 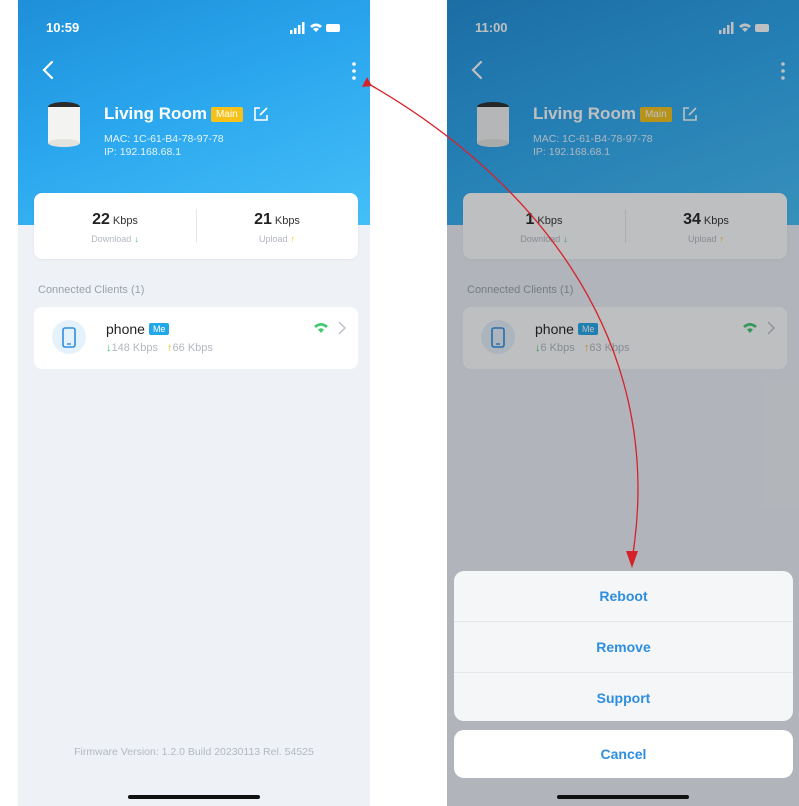 What do you see at coordinates (354, 71) in the screenshot?
I see `more-options-icon` at bounding box center [354, 71].